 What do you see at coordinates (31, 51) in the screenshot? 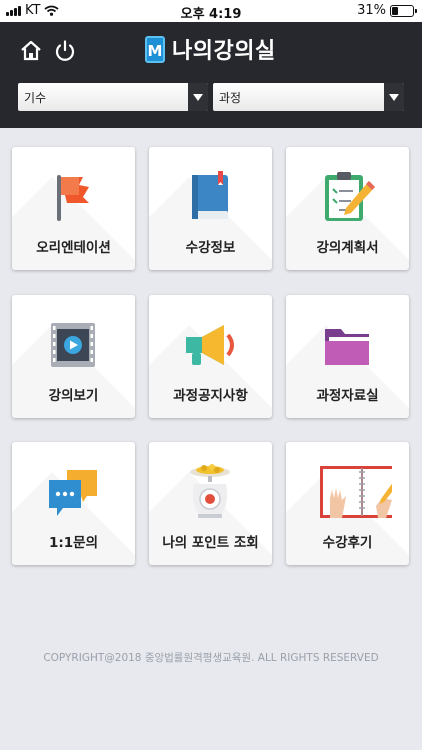
I see `home-icon` at bounding box center [31, 51].